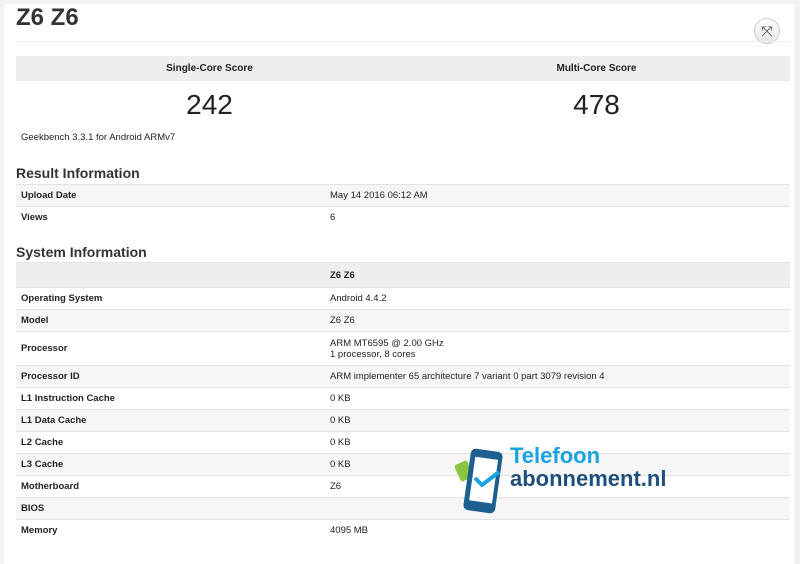 The width and height of the screenshot is (800, 564). Describe the element at coordinates (403, 508) in the screenshot. I see `table-row: BIOS` at that location.